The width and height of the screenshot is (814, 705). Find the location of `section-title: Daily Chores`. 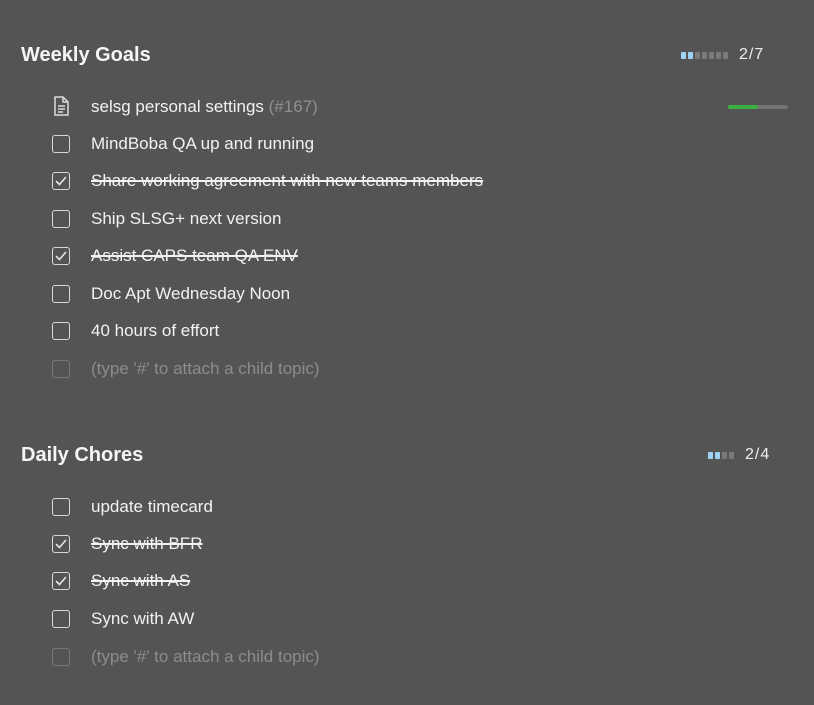

section-title: Daily Chores is located at coordinates (82, 455).